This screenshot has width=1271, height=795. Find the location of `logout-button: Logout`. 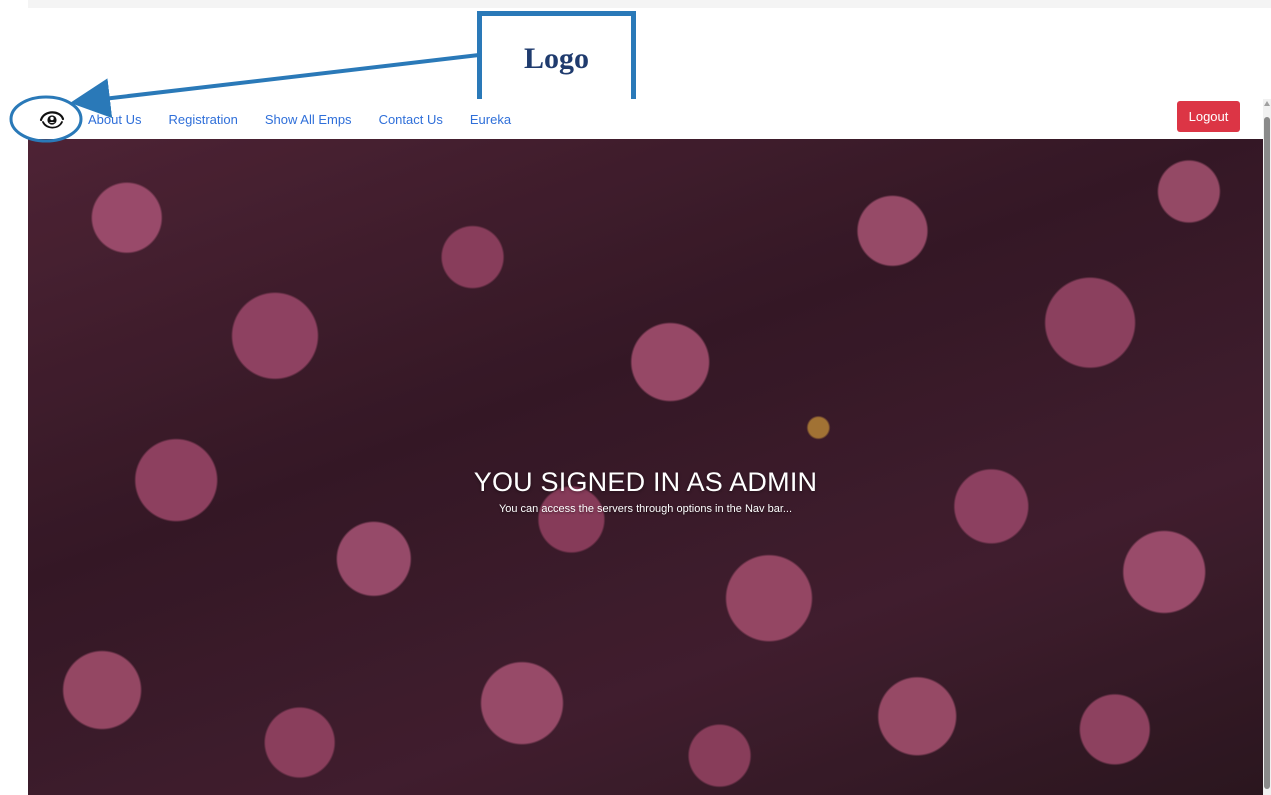

logout-button: Logout is located at coordinates (1208, 116).